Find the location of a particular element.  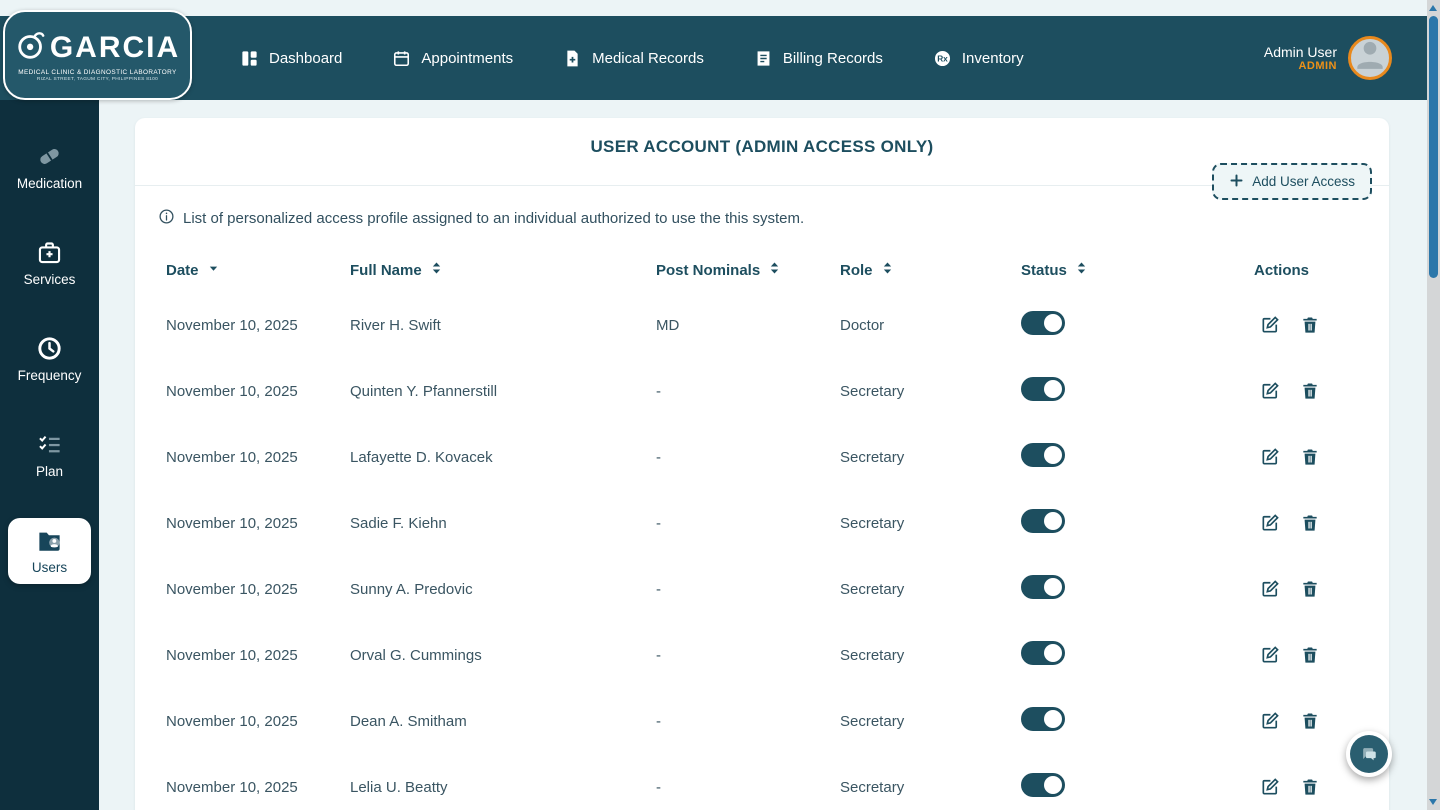

sidebar-item-plan: Plan is located at coordinates (49, 455).